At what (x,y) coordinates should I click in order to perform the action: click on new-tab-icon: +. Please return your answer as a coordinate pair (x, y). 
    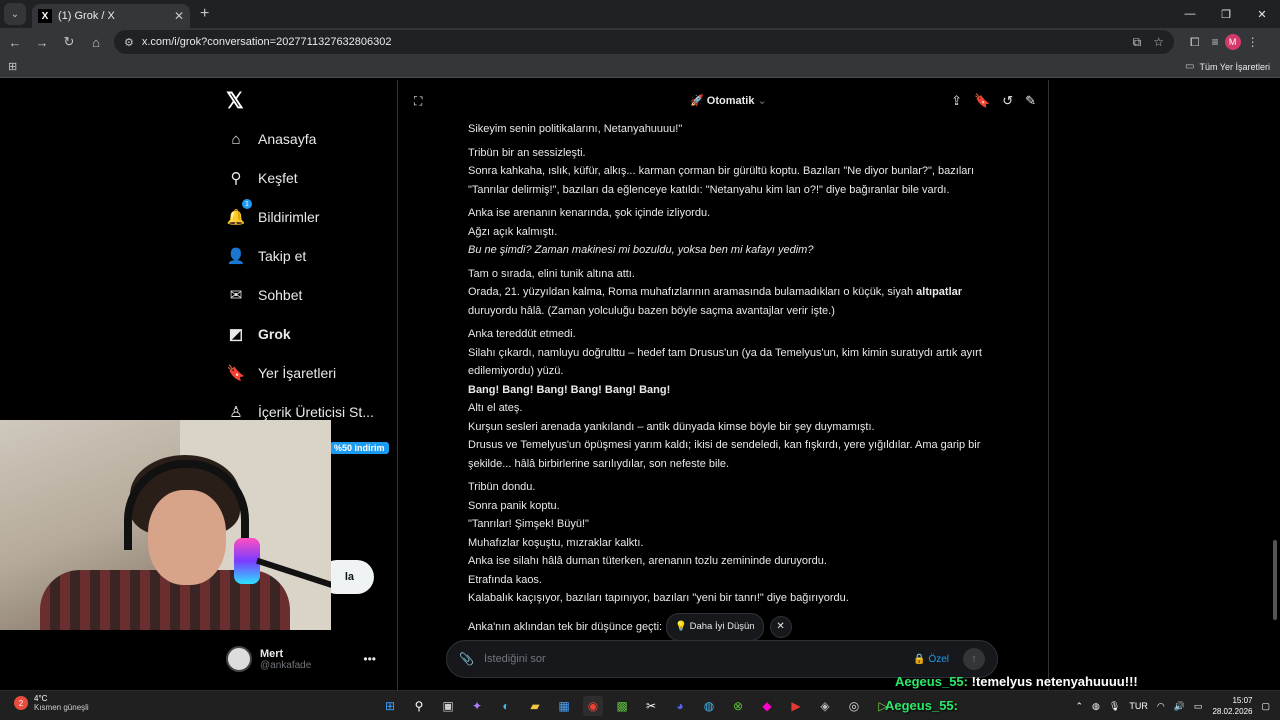
    Looking at the image, I should click on (204, 14).